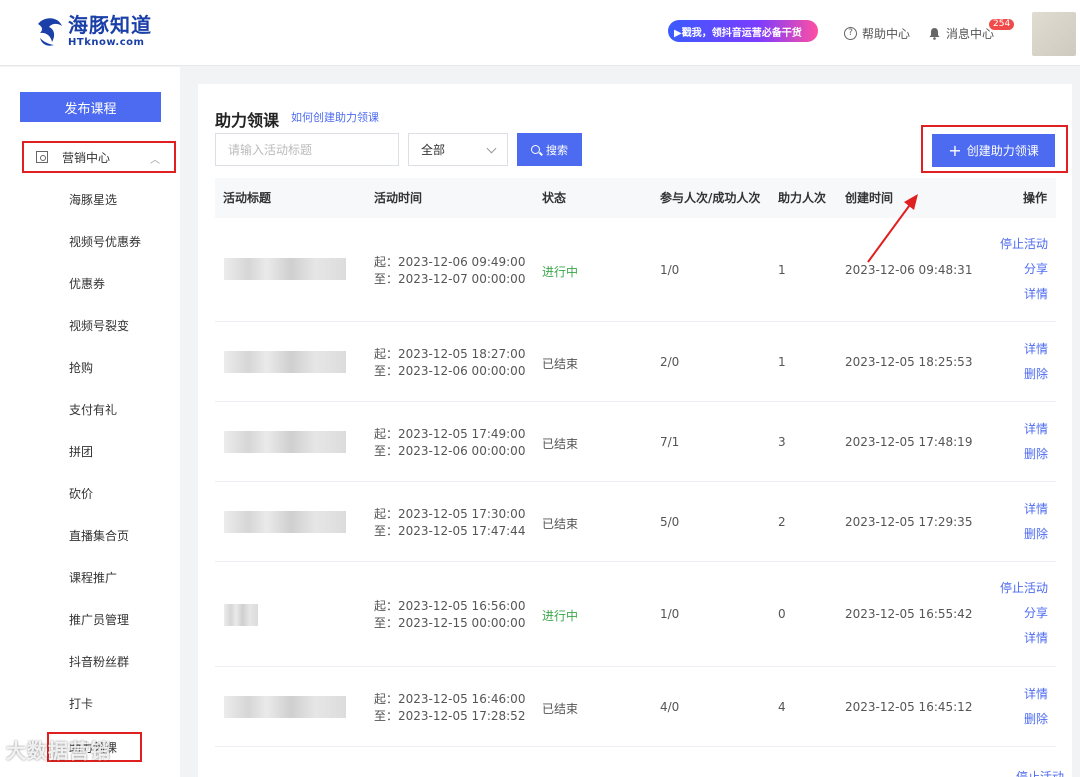 The width and height of the screenshot is (1080, 777). Describe the element at coordinates (81, 494) in the screenshot. I see `sidebar-item-bargain: 砍价` at that location.